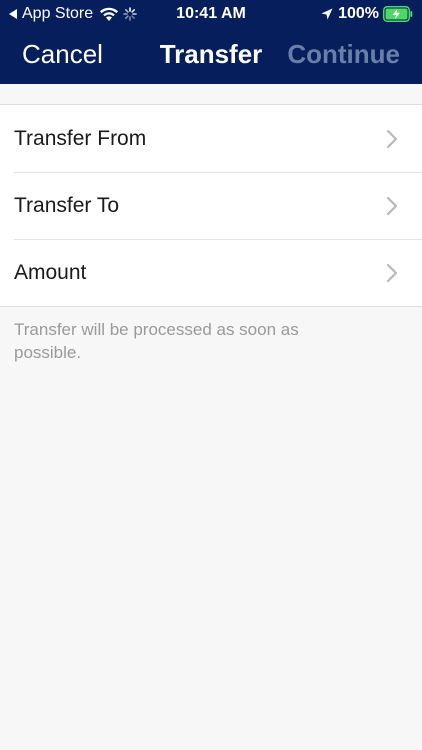  Describe the element at coordinates (80, 138) in the screenshot. I see `list-item-label: Transfer From` at that location.